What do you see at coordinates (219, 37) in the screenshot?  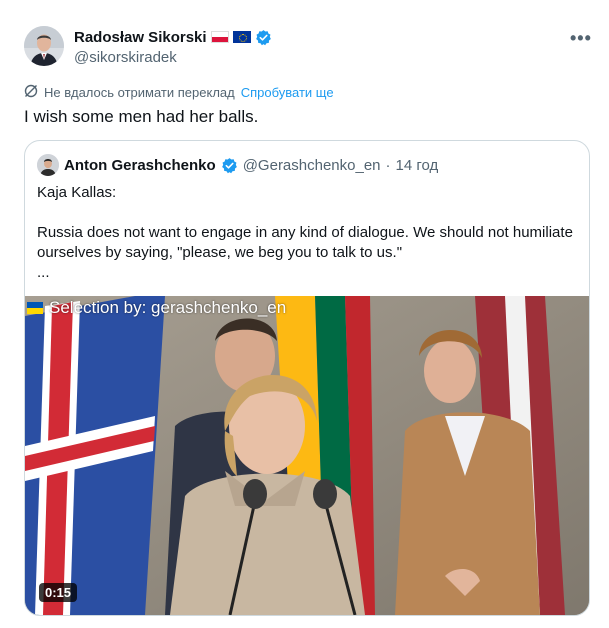 I see `polish-flag-icon` at bounding box center [219, 37].